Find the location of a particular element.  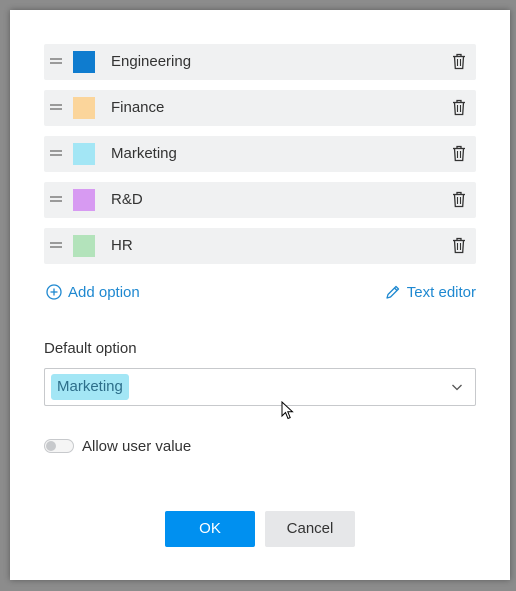

cancel-button: Cancel is located at coordinates (310, 529).